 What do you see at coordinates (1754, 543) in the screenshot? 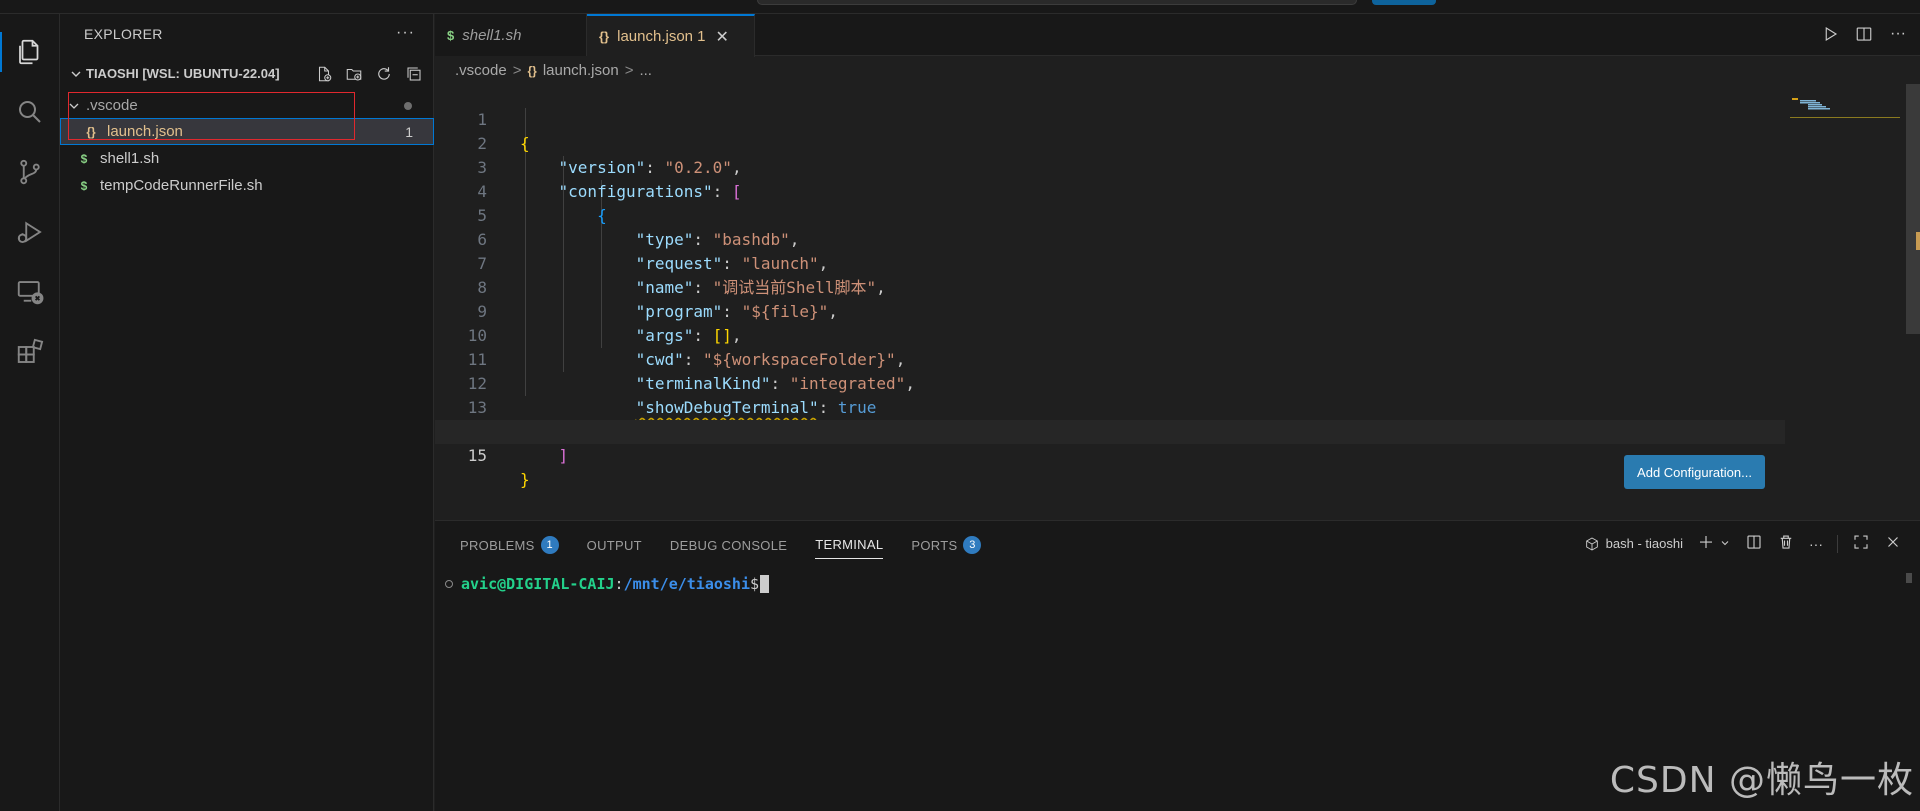
I see `split-terminal-icon` at bounding box center [1754, 543].